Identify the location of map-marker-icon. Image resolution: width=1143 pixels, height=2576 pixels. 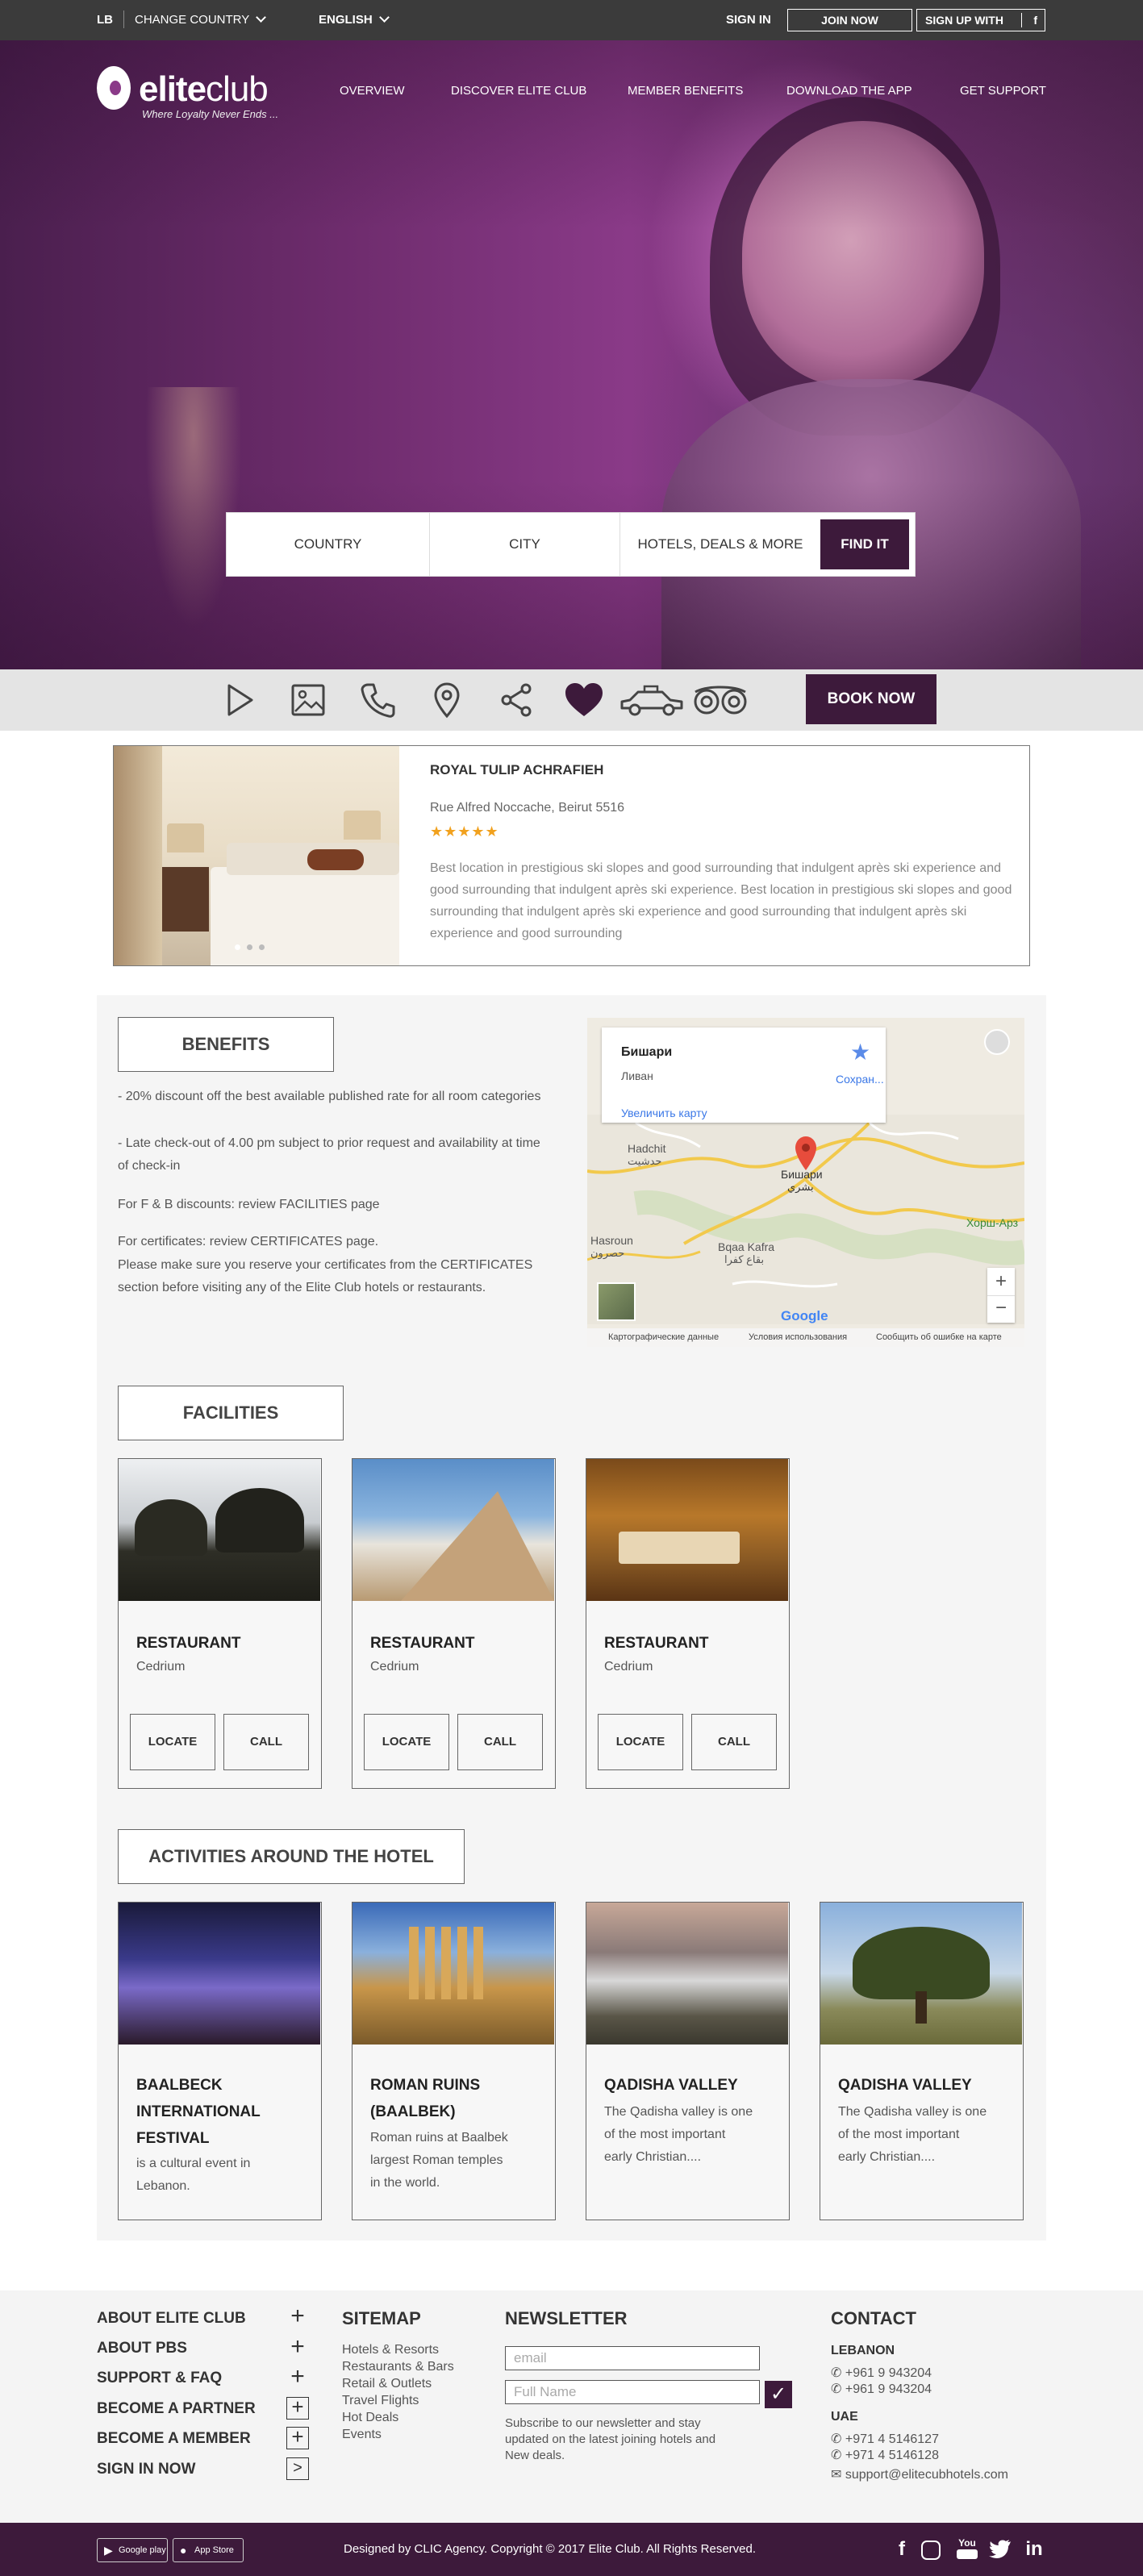
(806, 1153).